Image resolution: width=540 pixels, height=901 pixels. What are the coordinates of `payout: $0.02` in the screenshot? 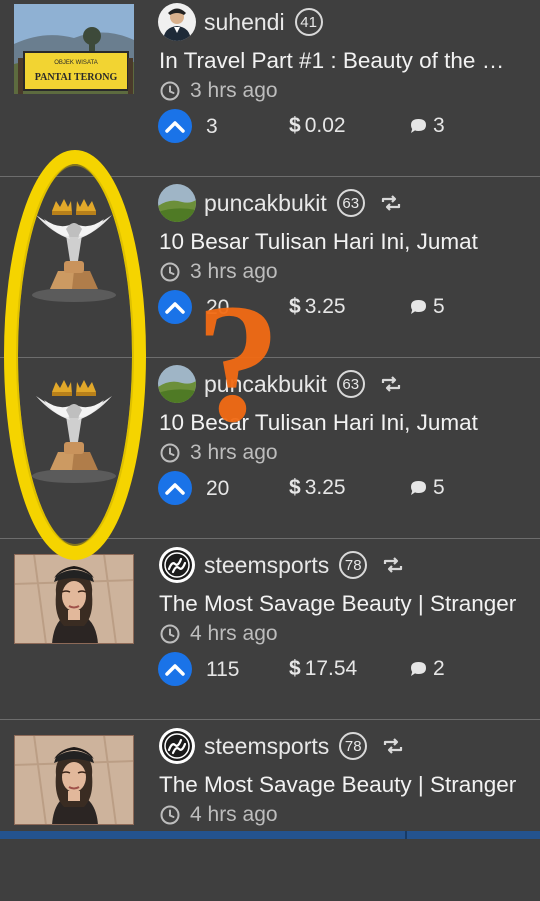 It's located at (317, 126).